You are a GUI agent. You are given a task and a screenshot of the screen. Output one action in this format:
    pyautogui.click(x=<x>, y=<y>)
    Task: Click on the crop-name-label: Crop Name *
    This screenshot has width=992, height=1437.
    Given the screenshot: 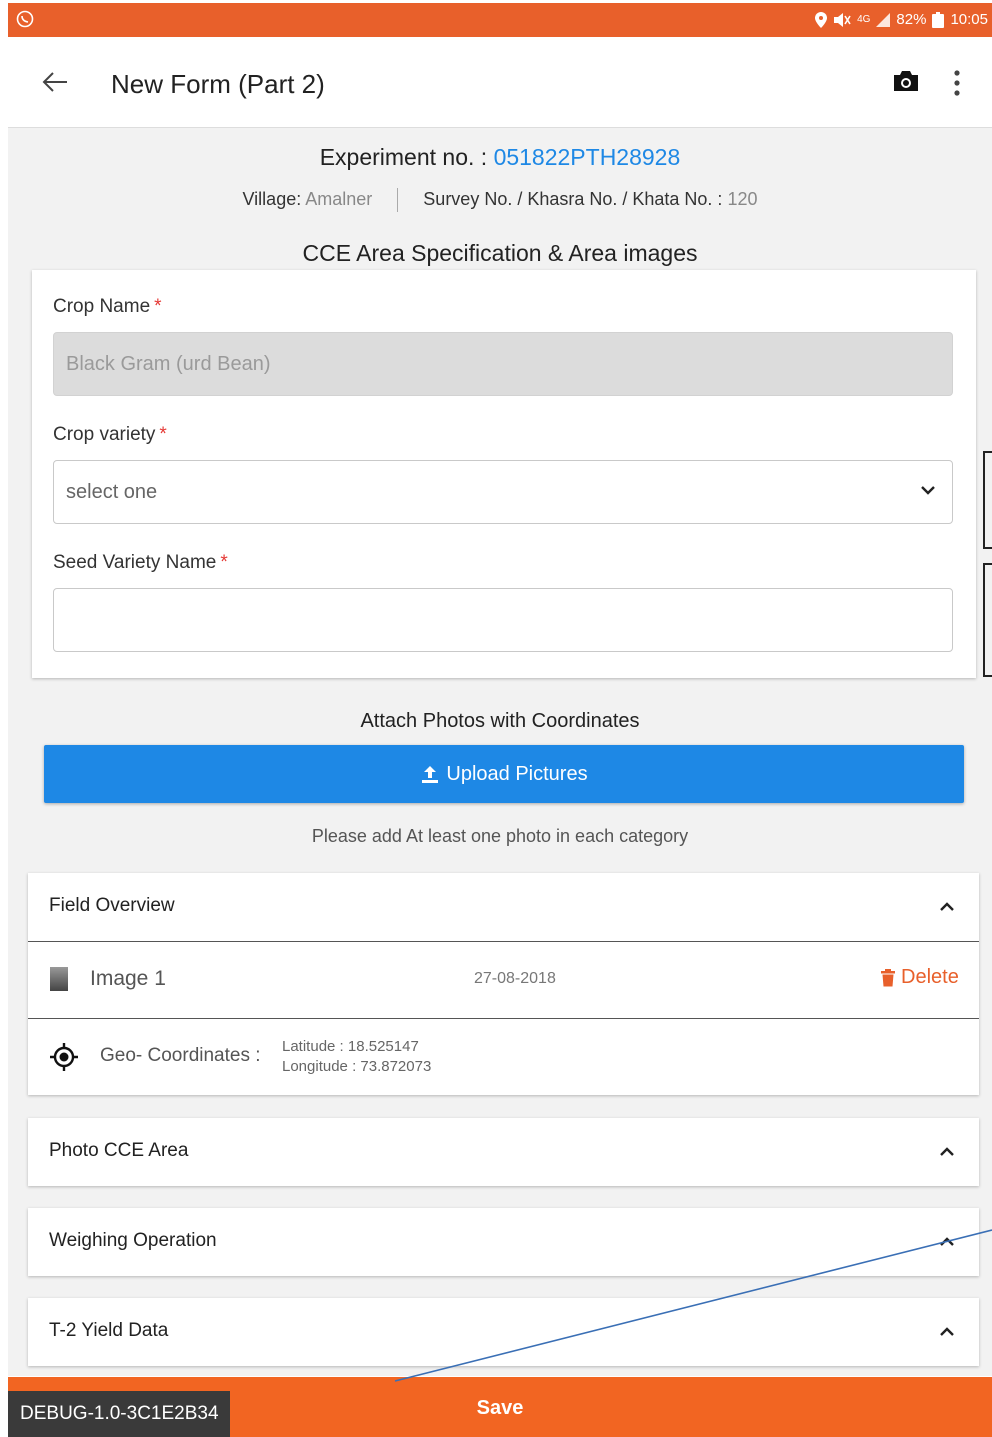 What is the action you would take?
    pyautogui.click(x=107, y=307)
    